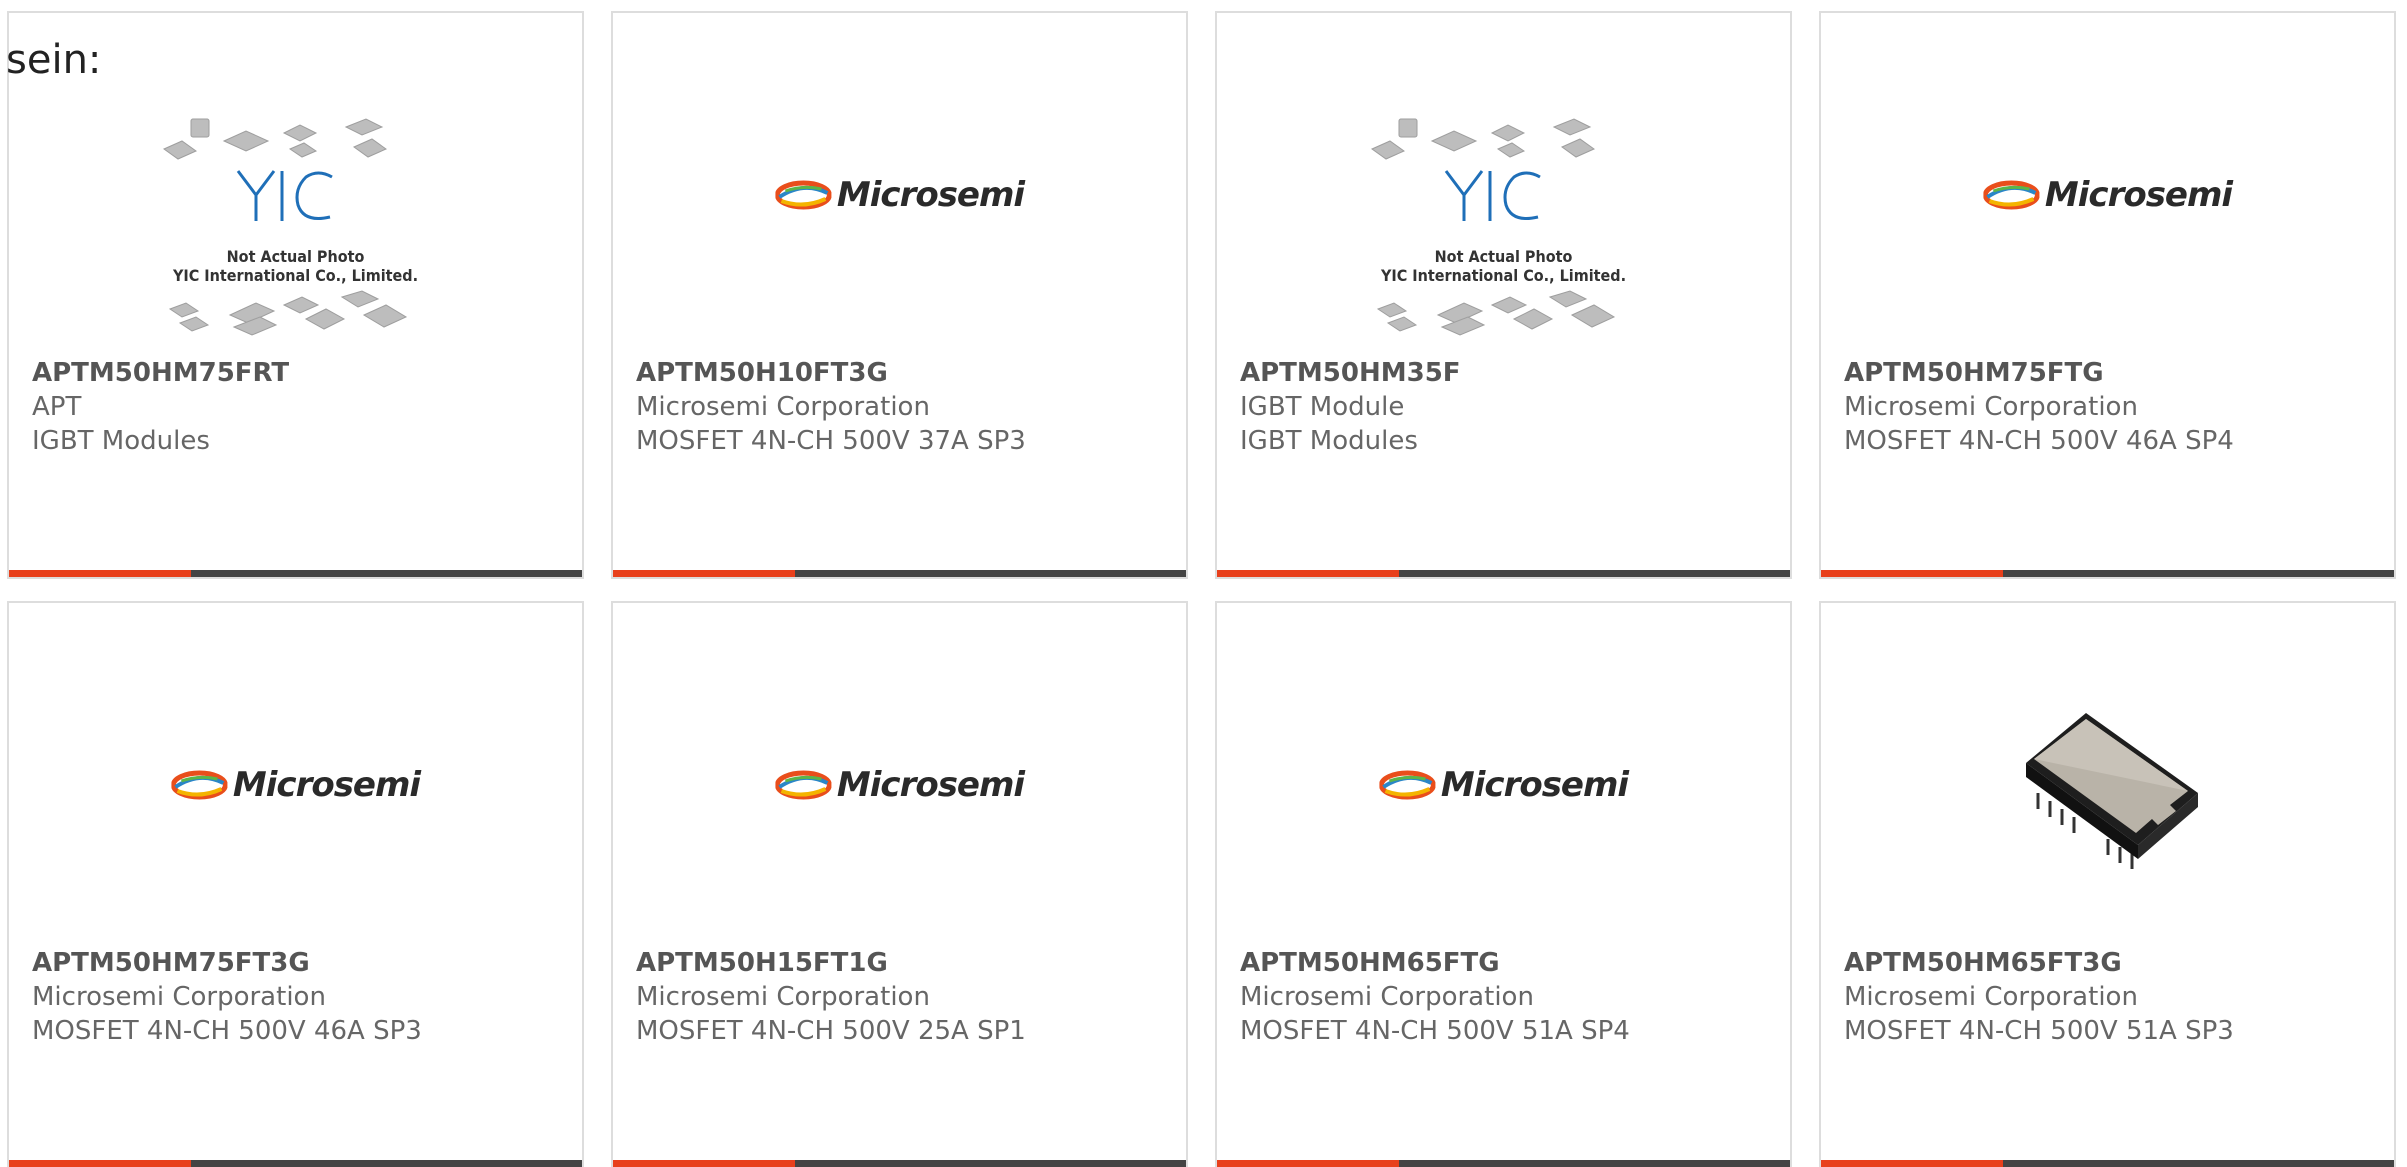 The image size is (2407, 1167). I want to click on module-photo, so click(2108, 795).